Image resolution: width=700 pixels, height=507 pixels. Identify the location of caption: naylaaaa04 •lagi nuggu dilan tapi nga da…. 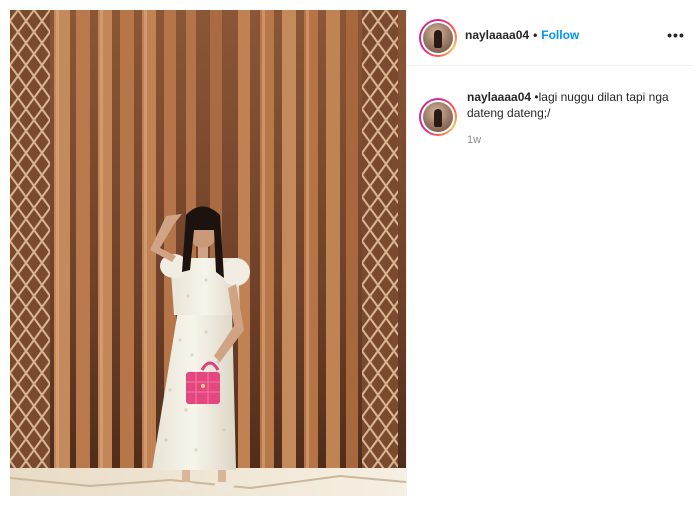
(572, 105).